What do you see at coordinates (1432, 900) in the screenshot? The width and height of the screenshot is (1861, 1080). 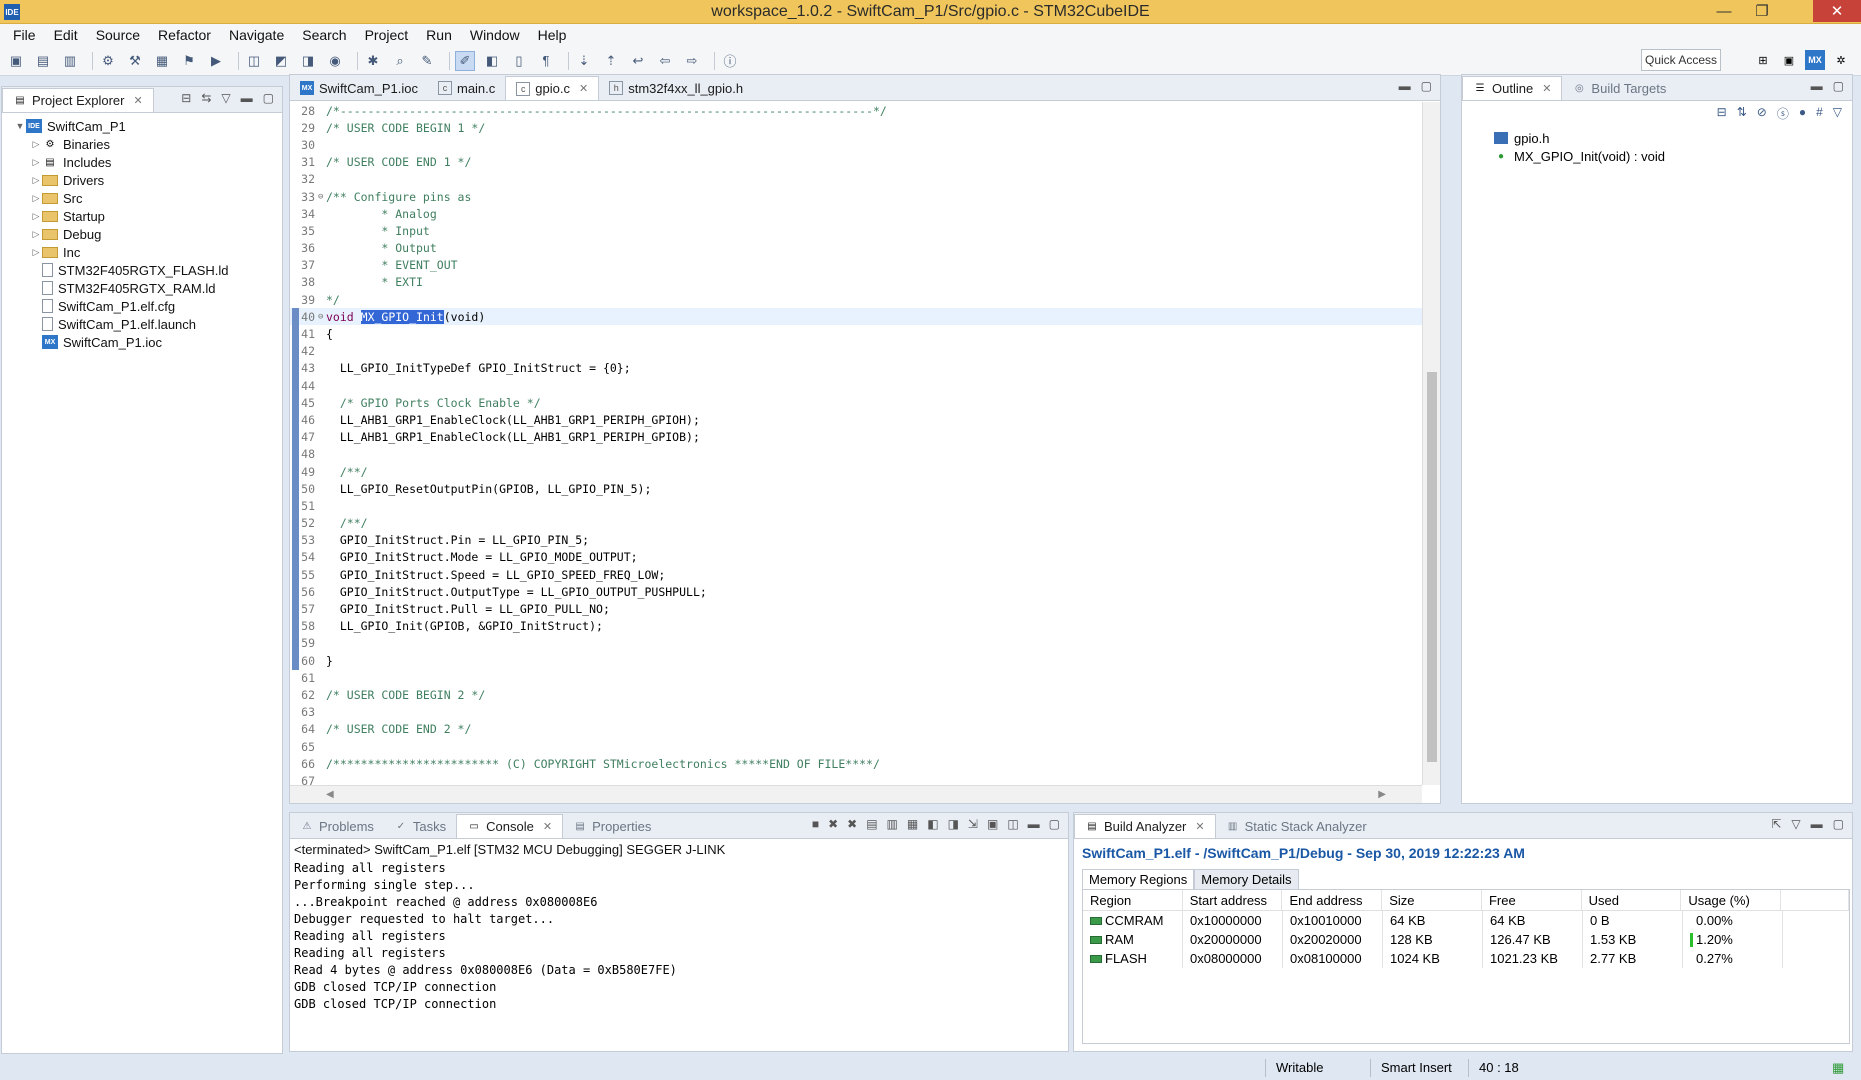 I see `column-header: Size` at bounding box center [1432, 900].